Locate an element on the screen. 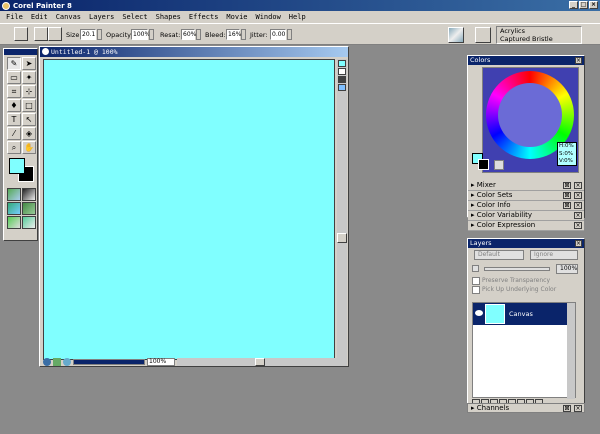  transform-icon: ⊹ is located at coordinates (29, 91).